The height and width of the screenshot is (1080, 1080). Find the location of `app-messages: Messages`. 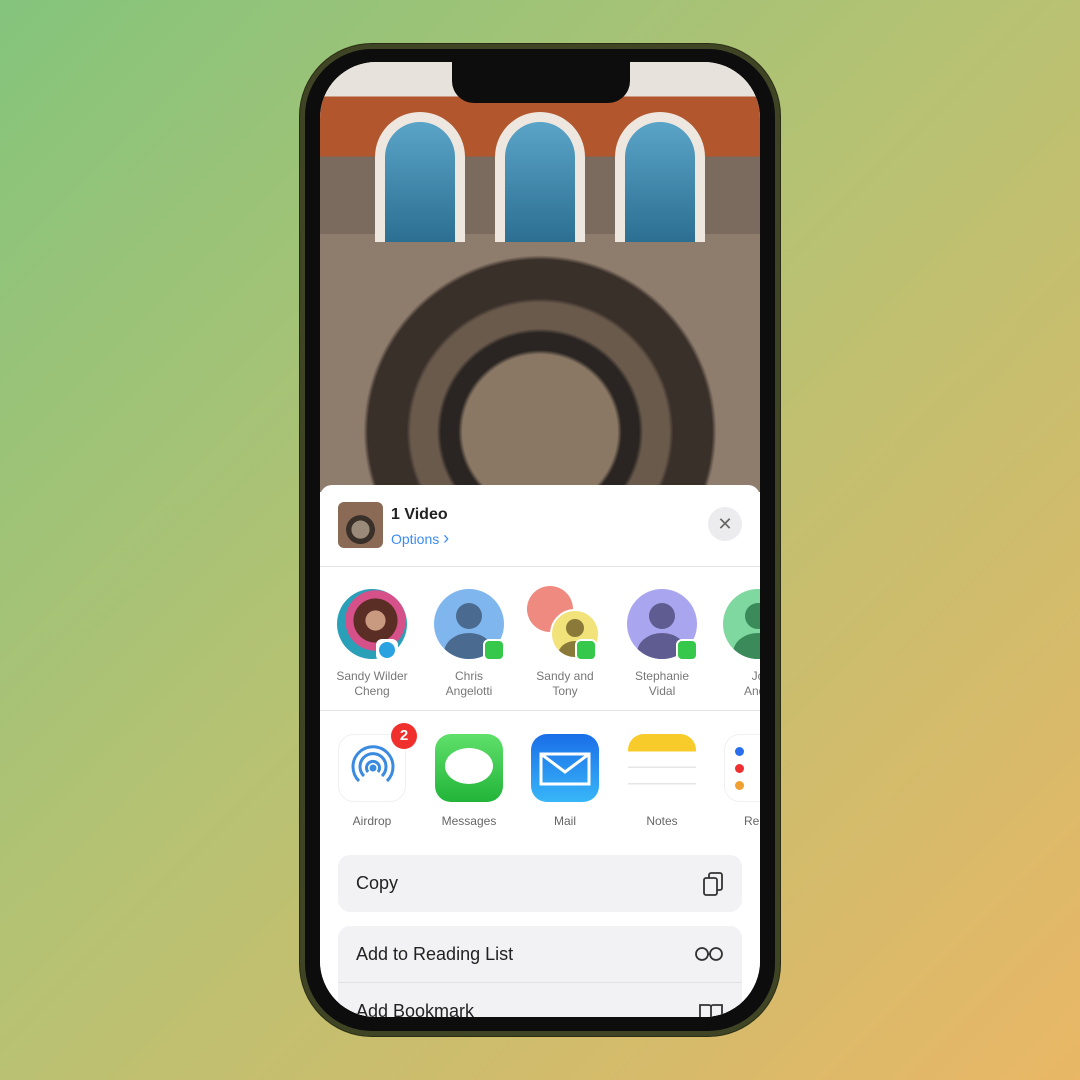

app-messages: Messages is located at coordinates (469, 781).